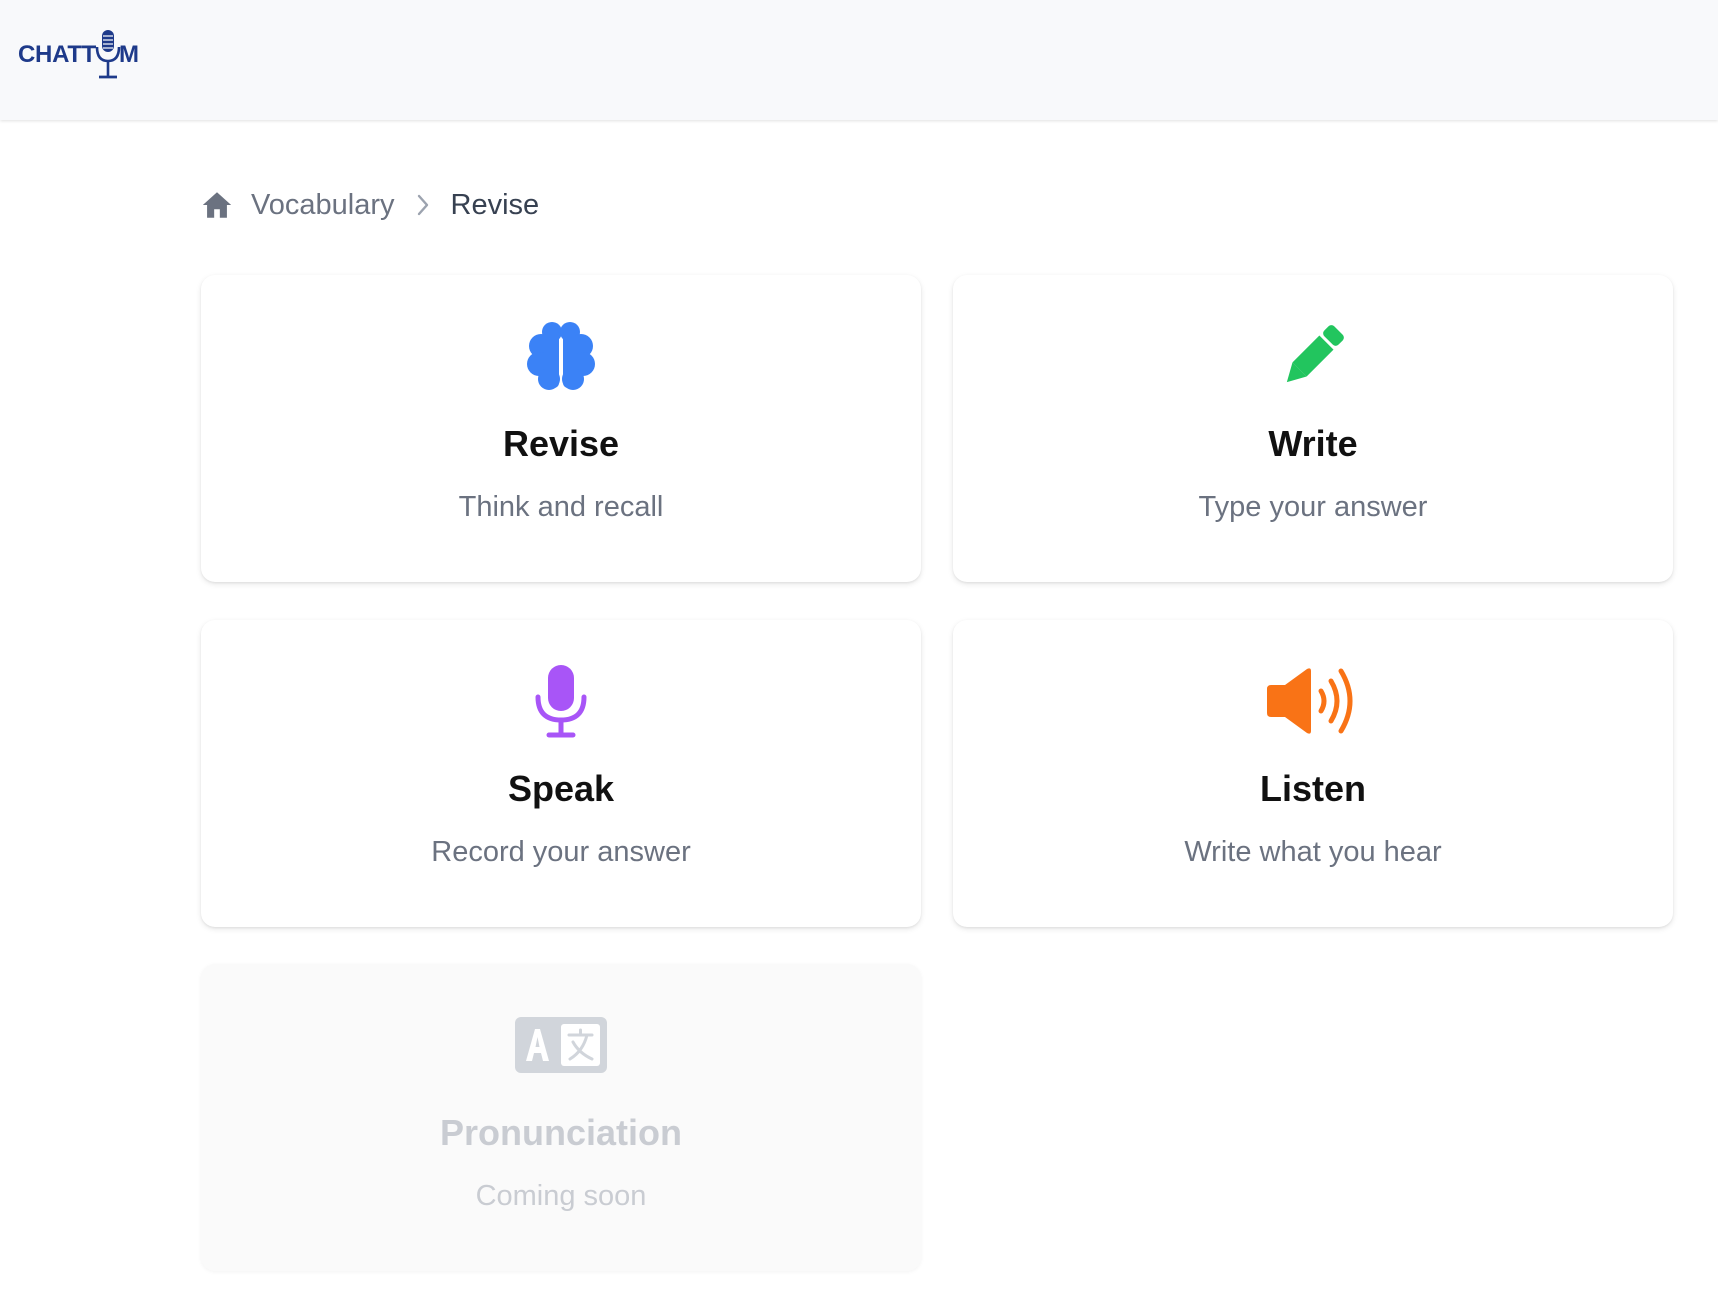 This screenshot has height=1310, width=1718. I want to click on breadcrumb-vocabulary-link: Vocabulary, so click(323, 205).